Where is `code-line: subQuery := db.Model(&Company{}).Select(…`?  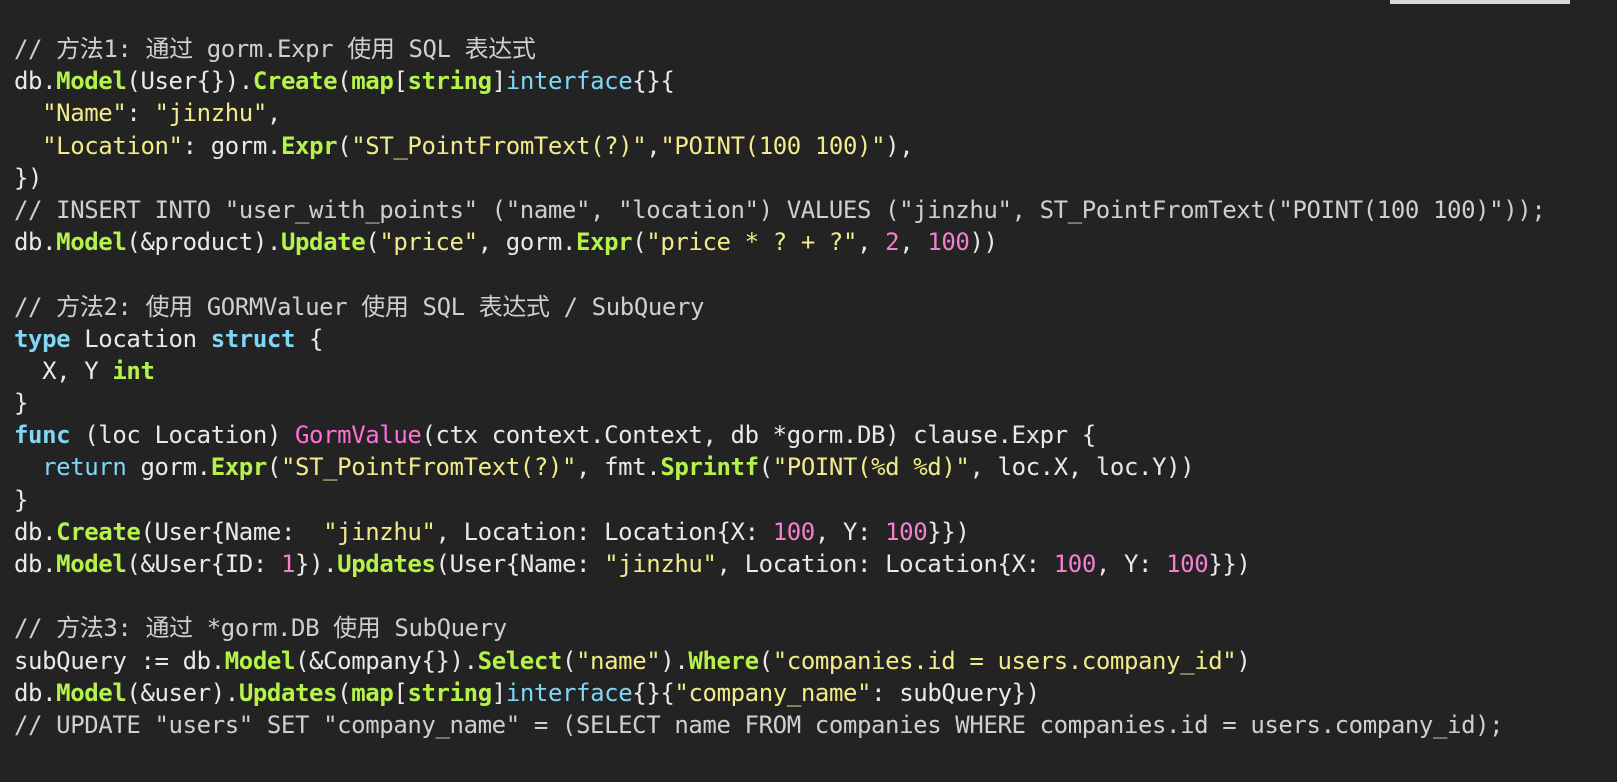
code-line: subQuery := db.Model(&Company{}).Select(… is located at coordinates (779, 661).